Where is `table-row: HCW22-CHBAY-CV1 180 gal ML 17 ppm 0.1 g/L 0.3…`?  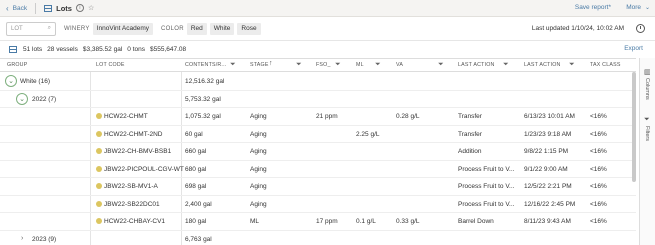 table-row: HCW22-CHBAY-CV1 180 gal ML 17 ppm 0.1 g/L 0.3… is located at coordinates (318, 222).